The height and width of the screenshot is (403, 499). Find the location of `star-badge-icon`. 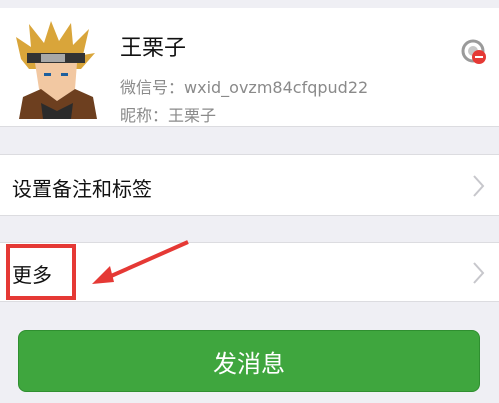

star-badge-icon is located at coordinates (473, 51).